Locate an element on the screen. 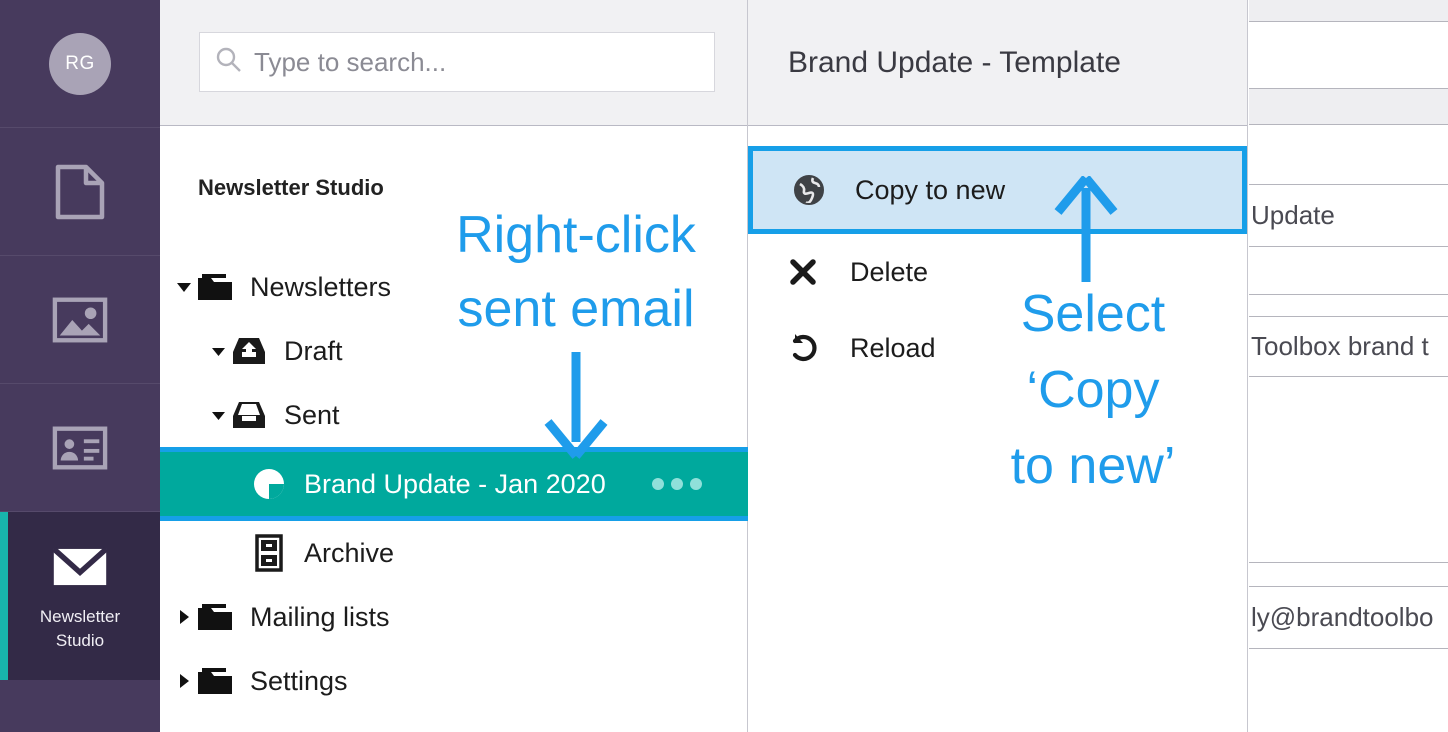 The width and height of the screenshot is (1448, 732). rail-item-contacts is located at coordinates (80, 448).